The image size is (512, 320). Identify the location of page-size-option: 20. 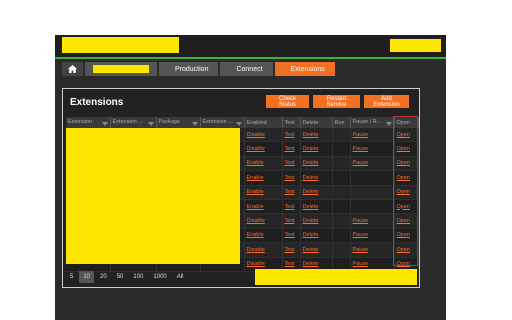
(103, 277).